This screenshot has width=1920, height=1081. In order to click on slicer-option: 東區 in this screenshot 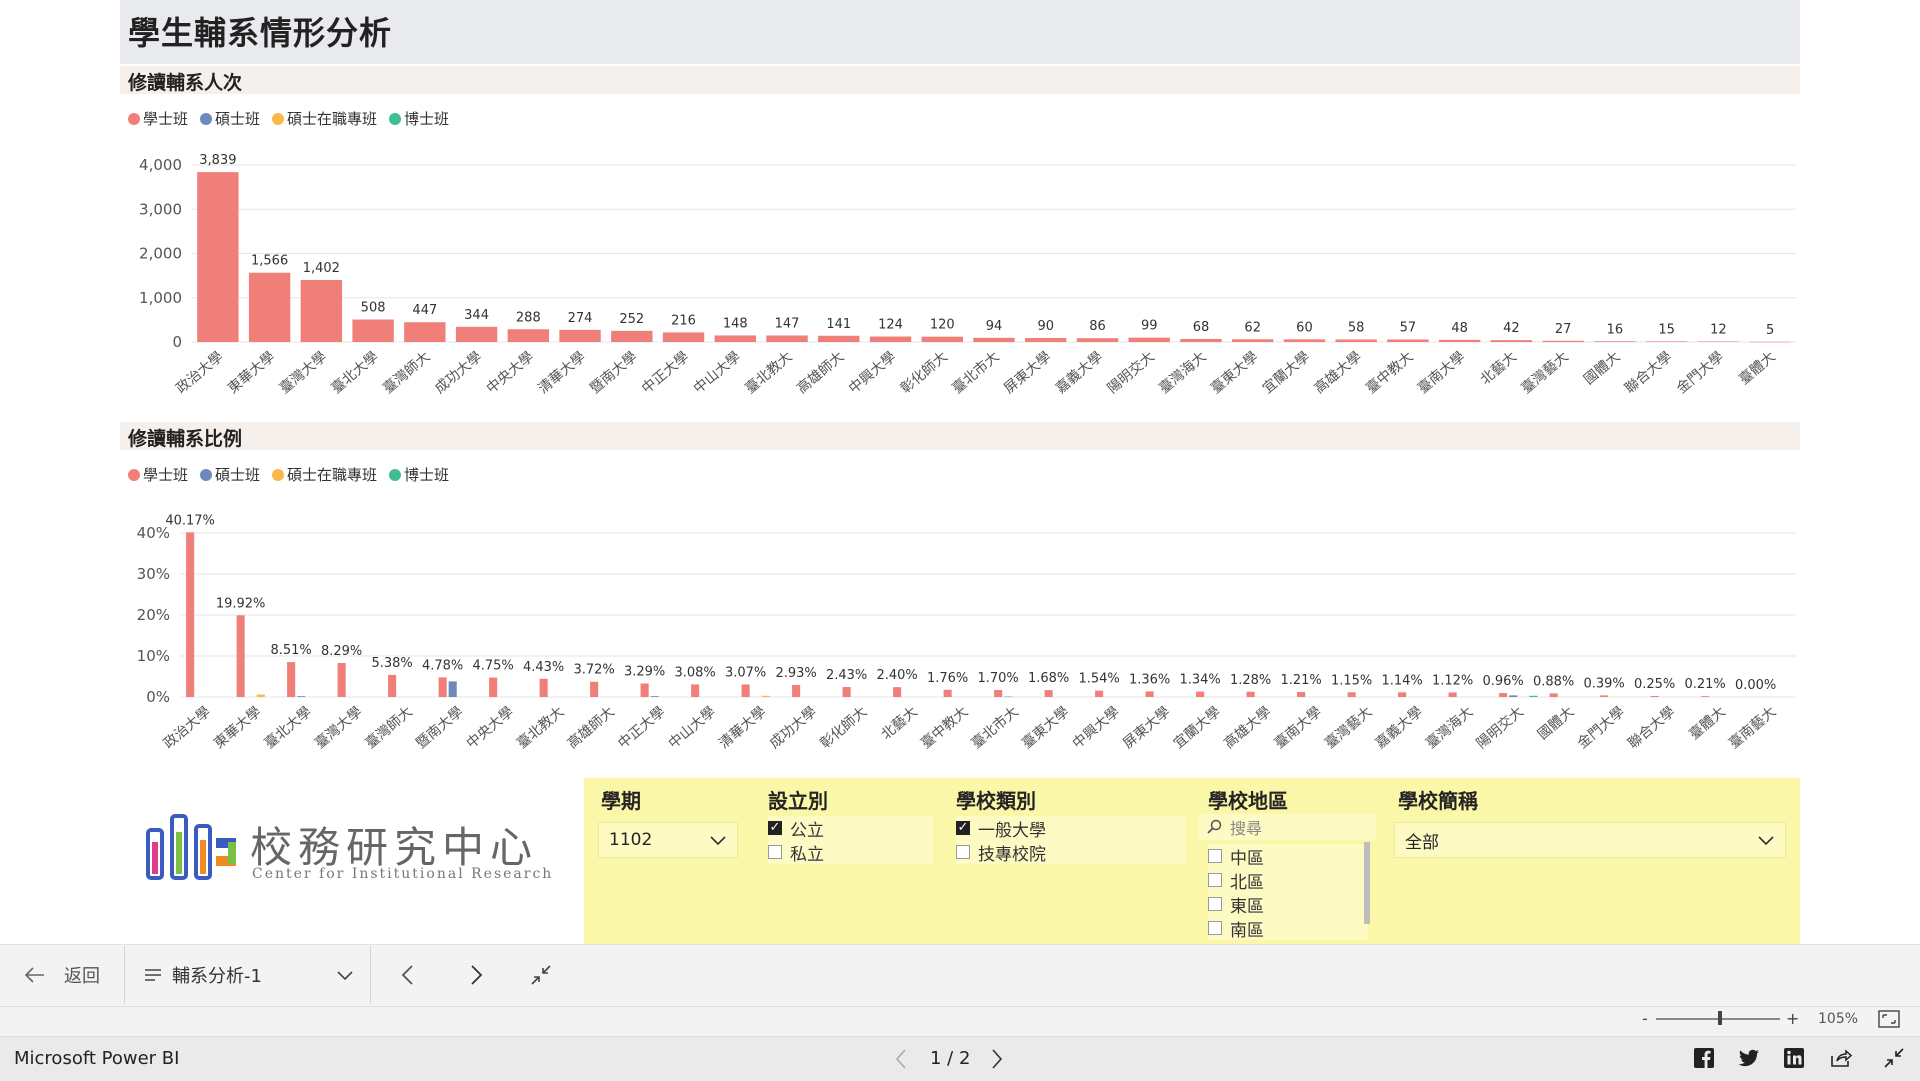, I will do `click(1288, 904)`.